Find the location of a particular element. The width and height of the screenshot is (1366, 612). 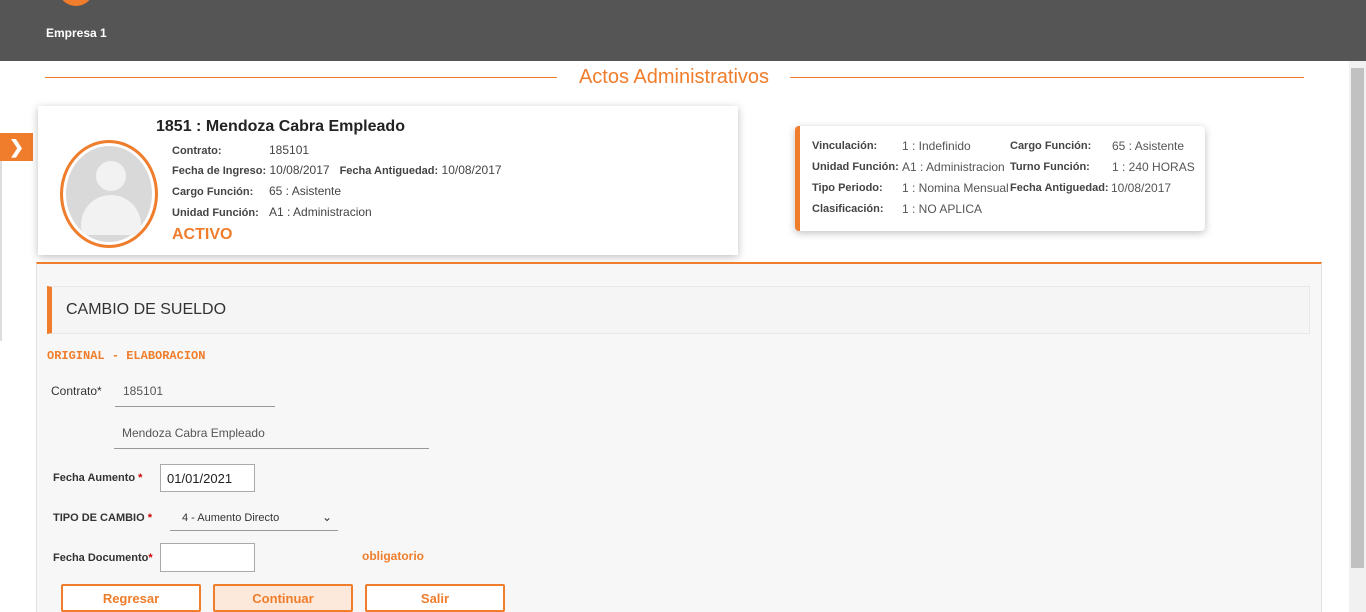

employee-contrato: Contrato: 185101 is located at coordinates (240, 150).